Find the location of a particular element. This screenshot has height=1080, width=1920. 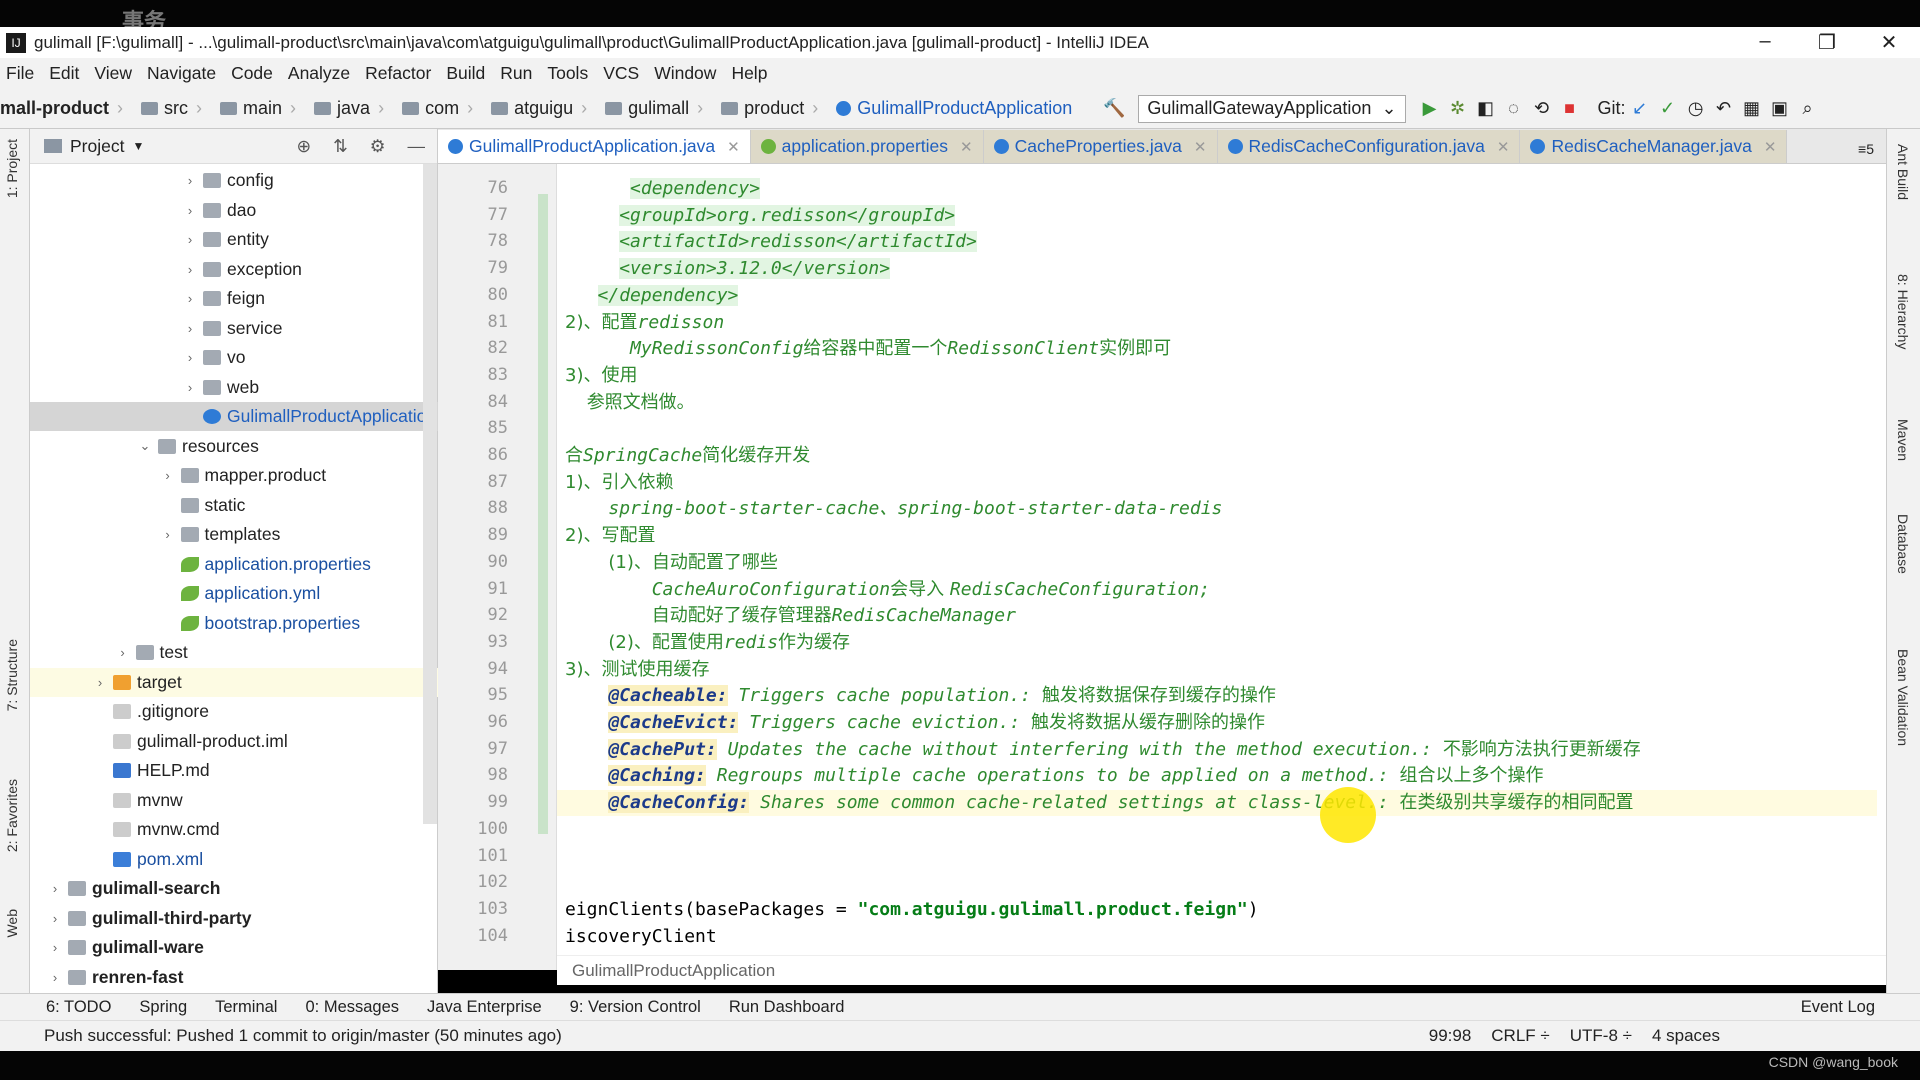

menu-navigate: Navigate is located at coordinates (181, 73).